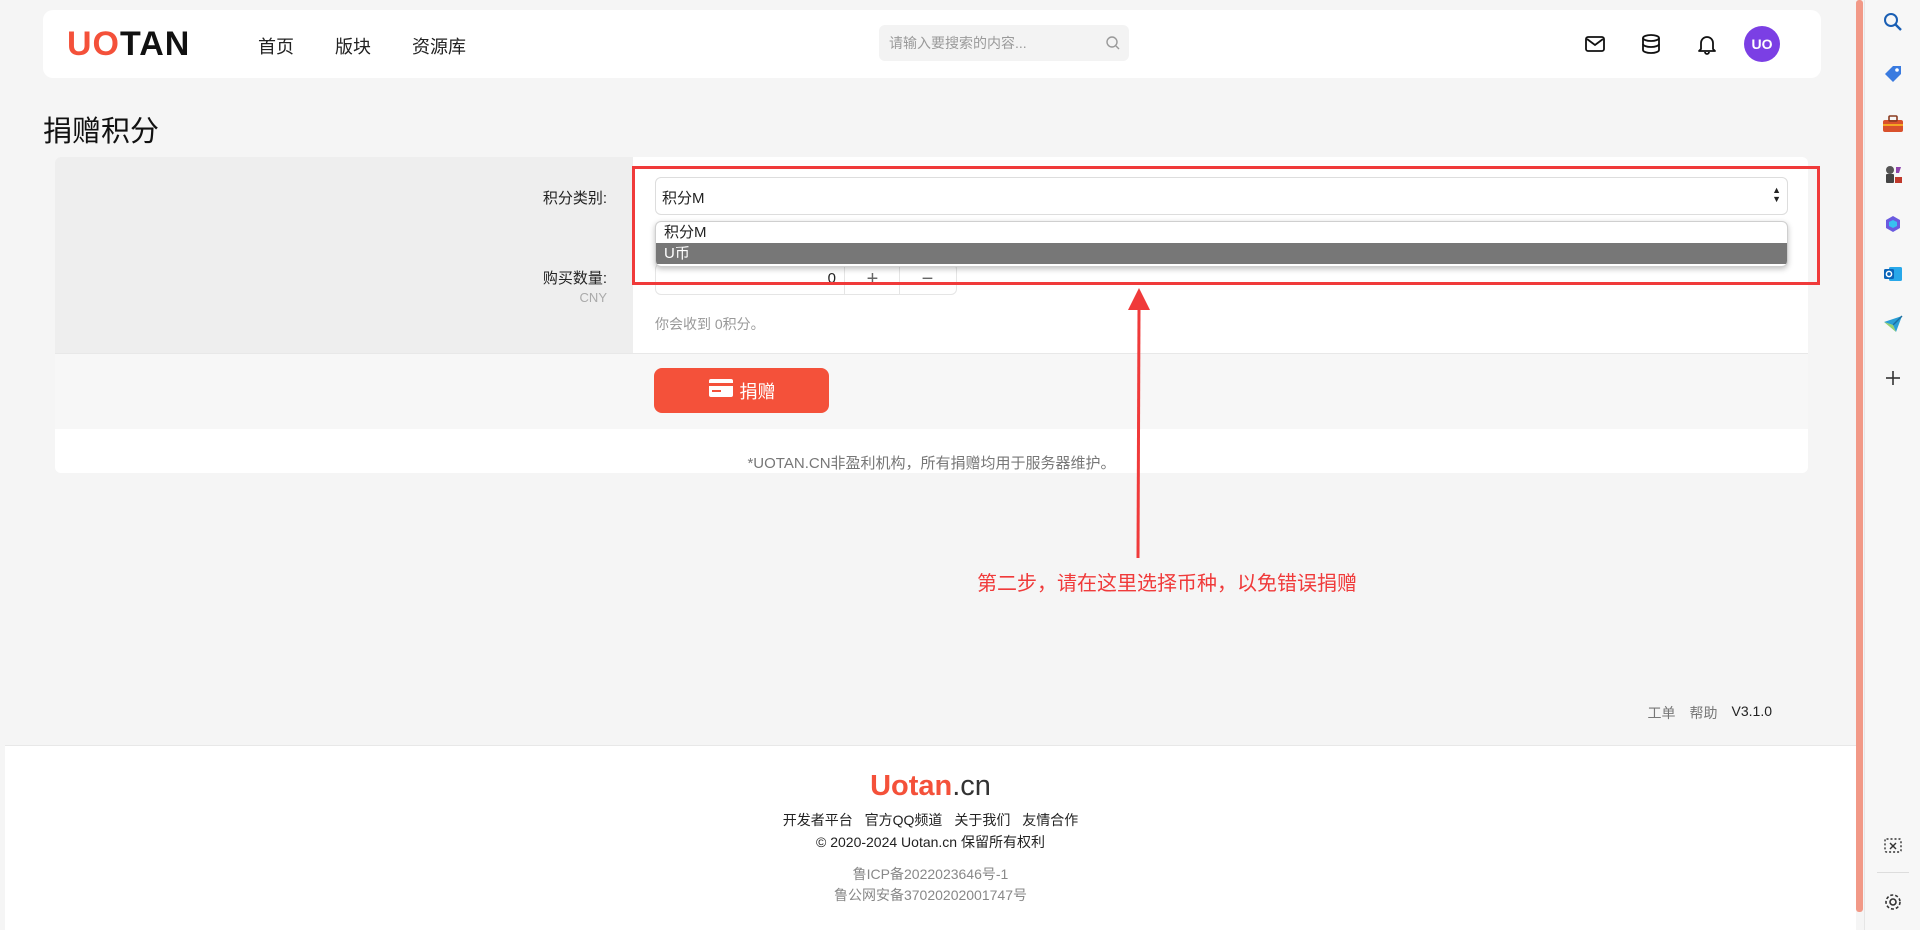 This screenshot has height=930, width=1920. Describe the element at coordinates (1892, 465) in the screenshot. I see `browser-sidebar` at that location.